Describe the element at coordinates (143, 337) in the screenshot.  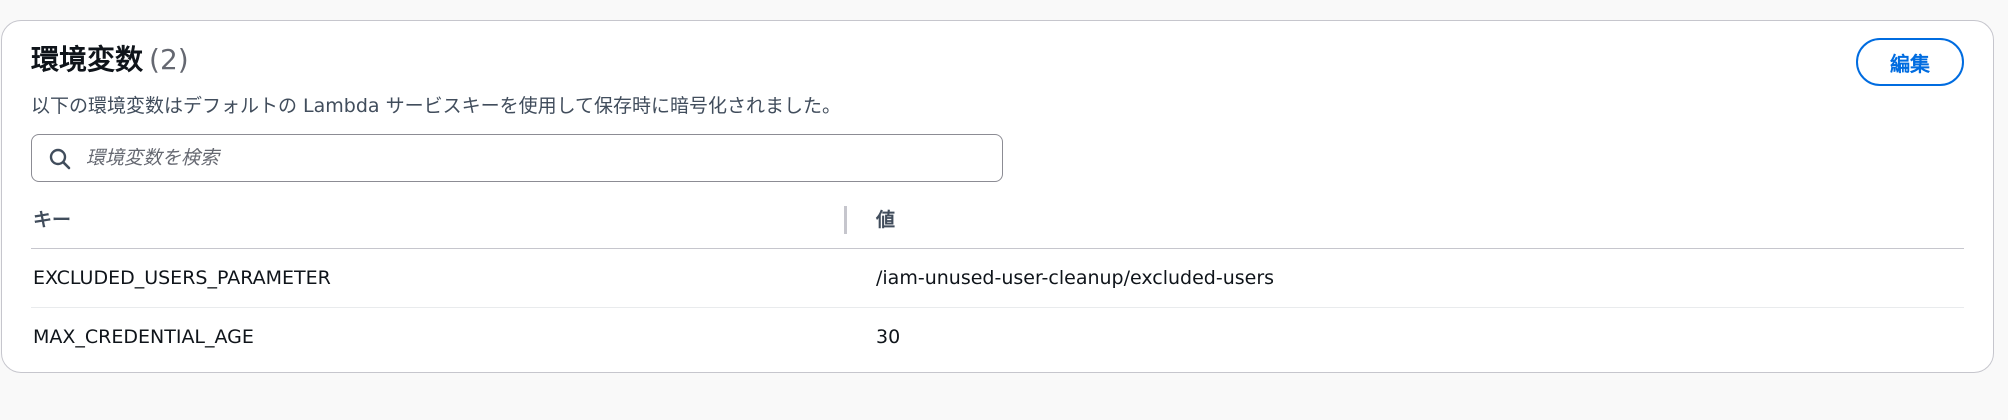
I see `variable-key: MAX_CREDENTIAL_AGE` at that location.